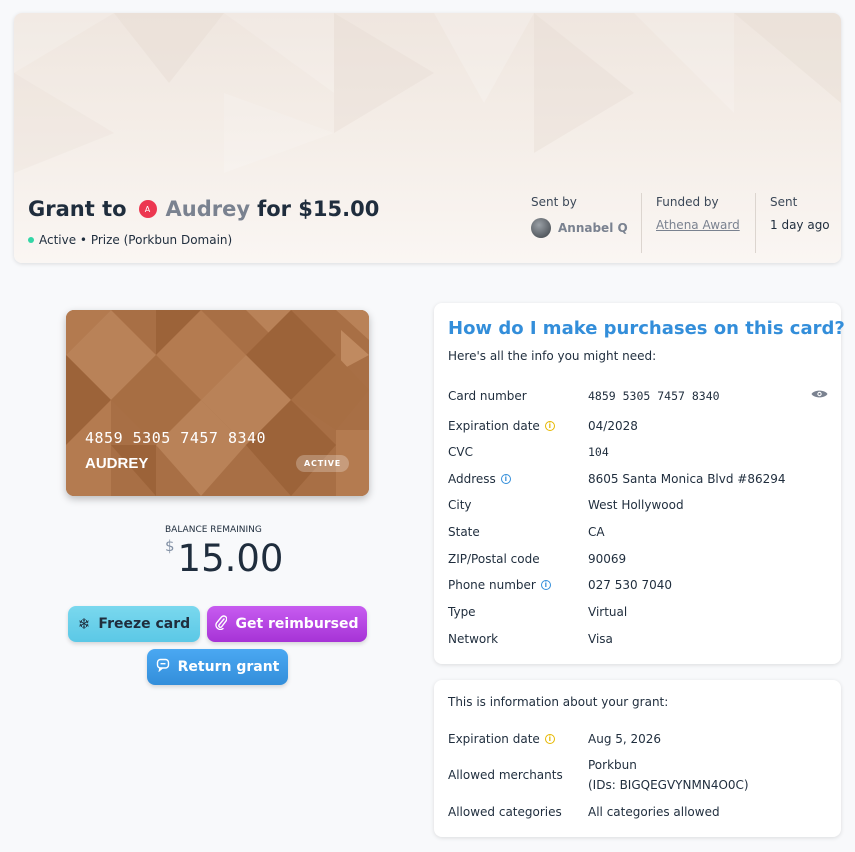  Describe the element at coordinates (217, 403) in the screenshot. I see `virtual-card: 4859 5305 7457 8340 AUDREY ACTIVE` at that location.